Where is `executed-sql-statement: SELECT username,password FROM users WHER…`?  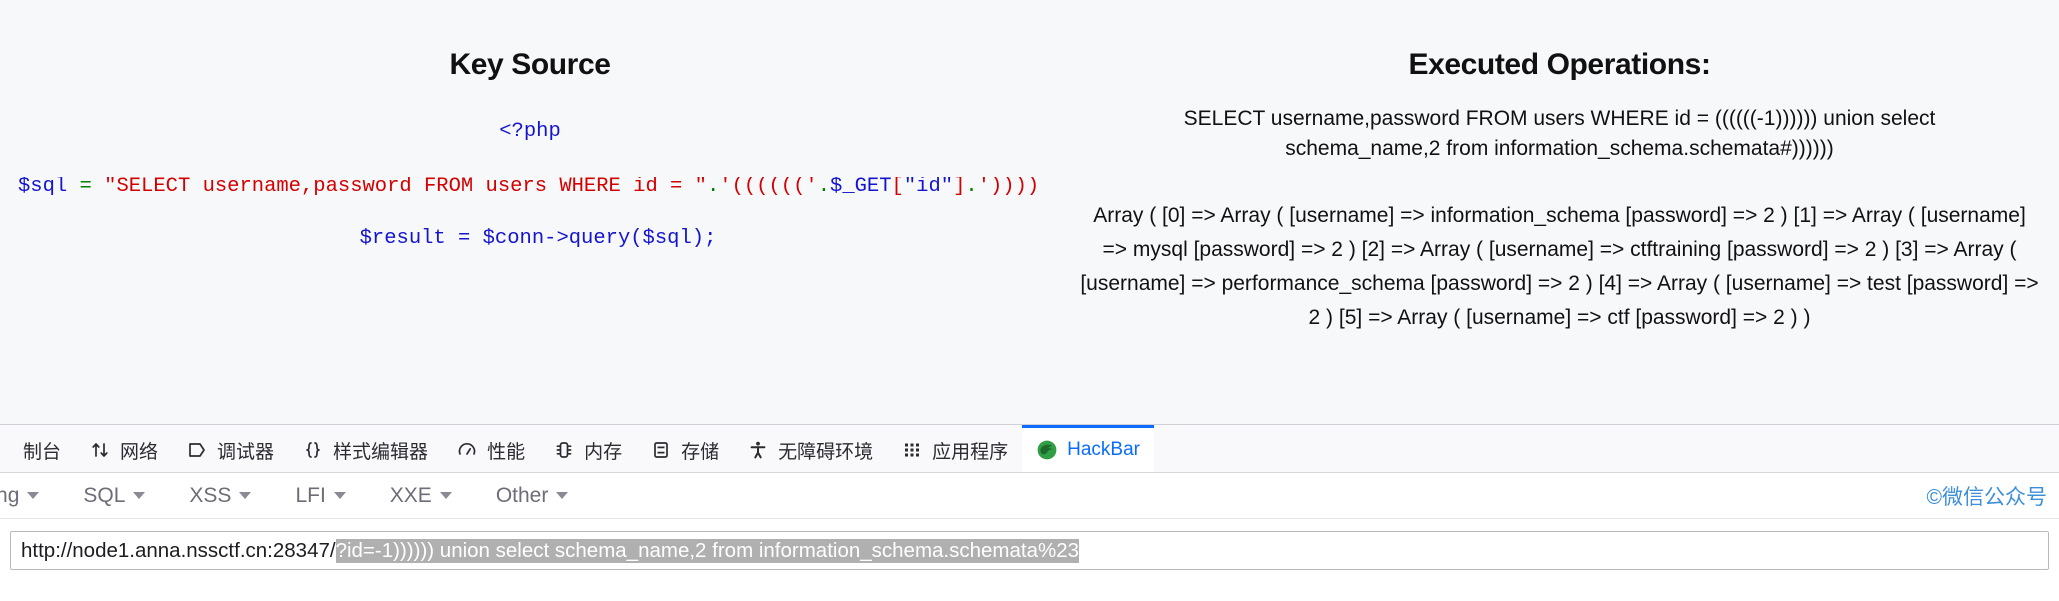
executed-sql-statement: SELECT username,password FROM users WHER… is located at coordinates (1559, 134).